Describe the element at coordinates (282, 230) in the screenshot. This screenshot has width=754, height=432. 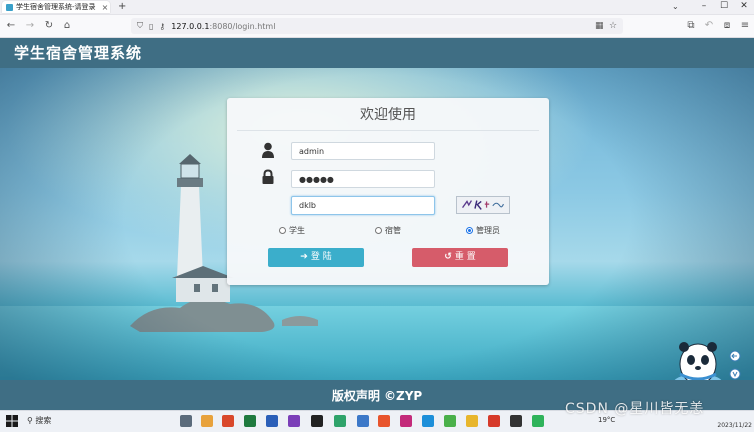
I see `role-radio-student` at that location.